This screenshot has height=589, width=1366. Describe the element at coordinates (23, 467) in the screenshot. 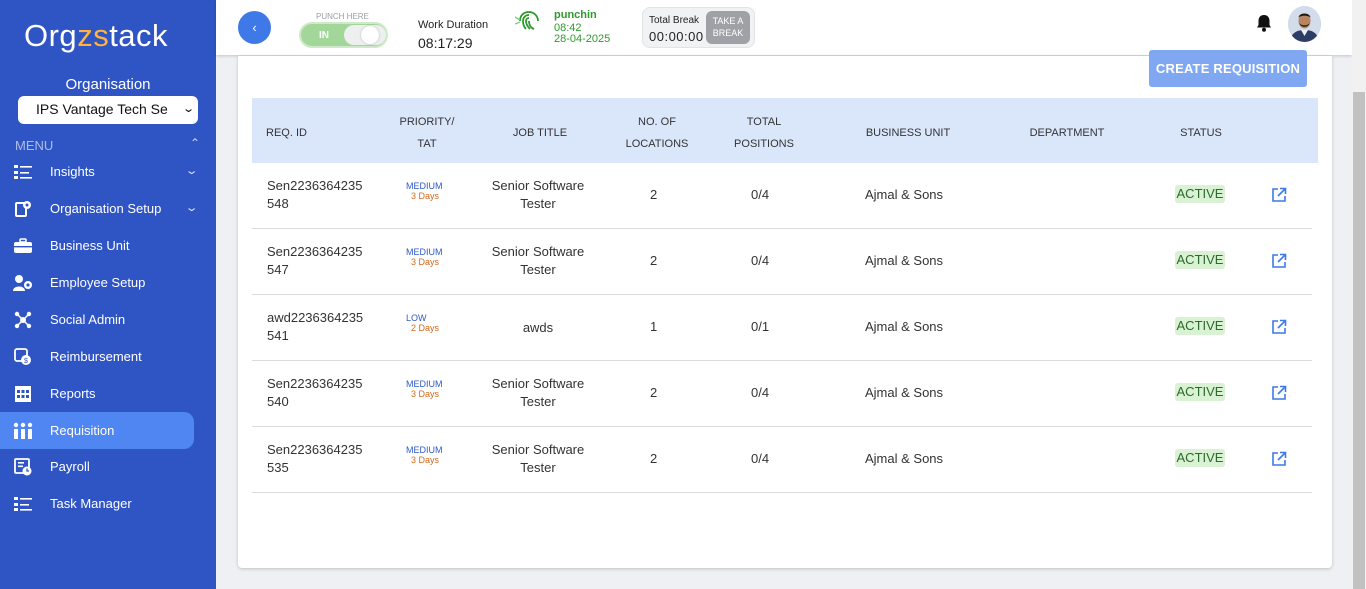

I see `payroll-icon` at that location.